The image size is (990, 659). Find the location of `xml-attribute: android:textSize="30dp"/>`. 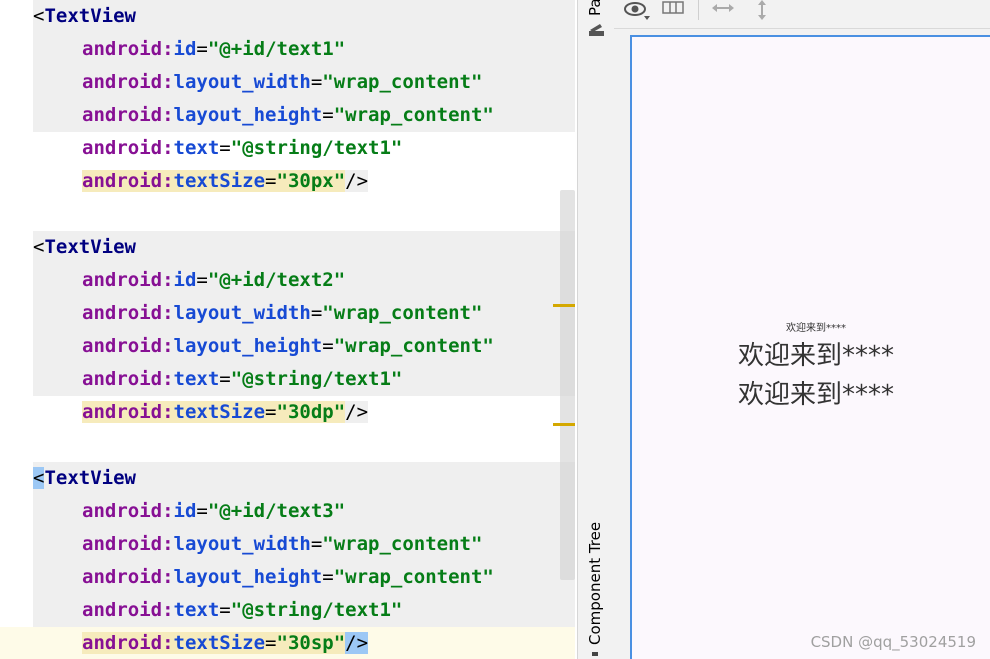

xml-attribute: android:textSize="30dp"/> is located at coordinates (225, 412).